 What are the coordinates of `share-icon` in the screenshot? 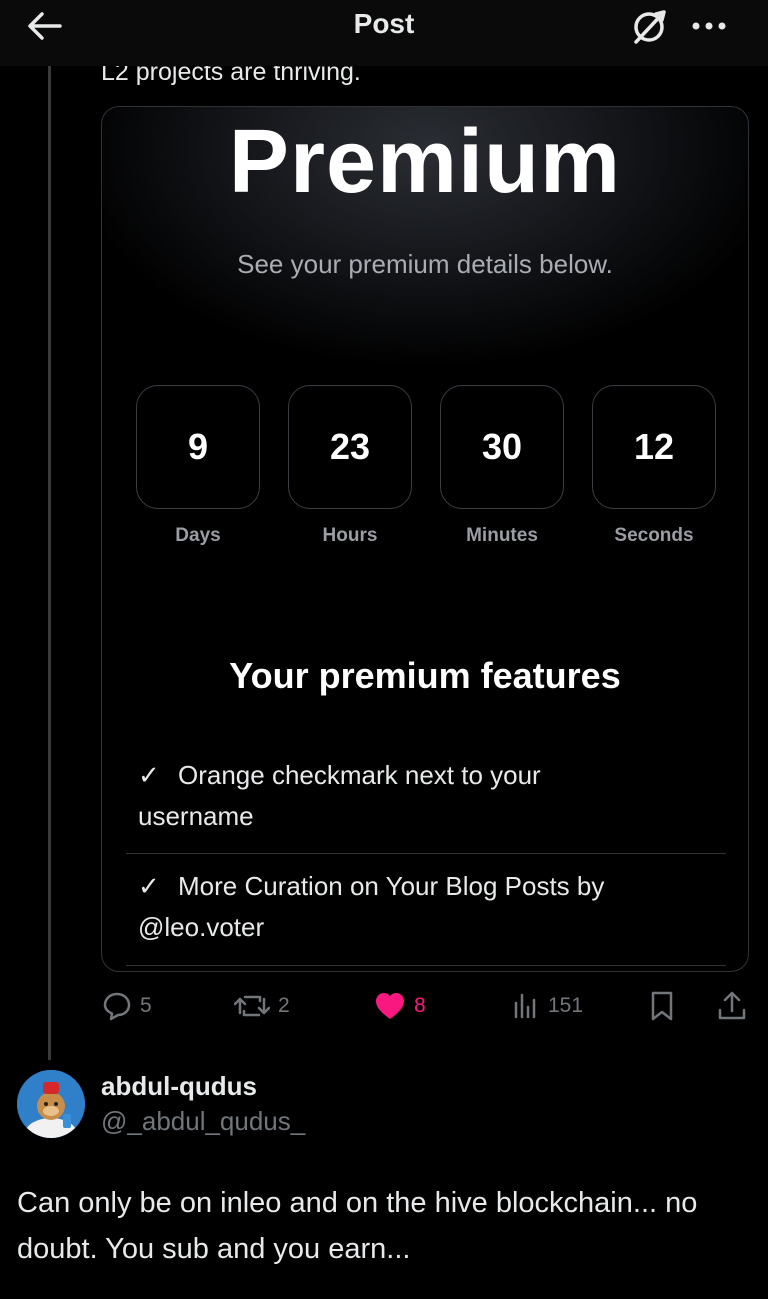 It's located at (732, 1005).